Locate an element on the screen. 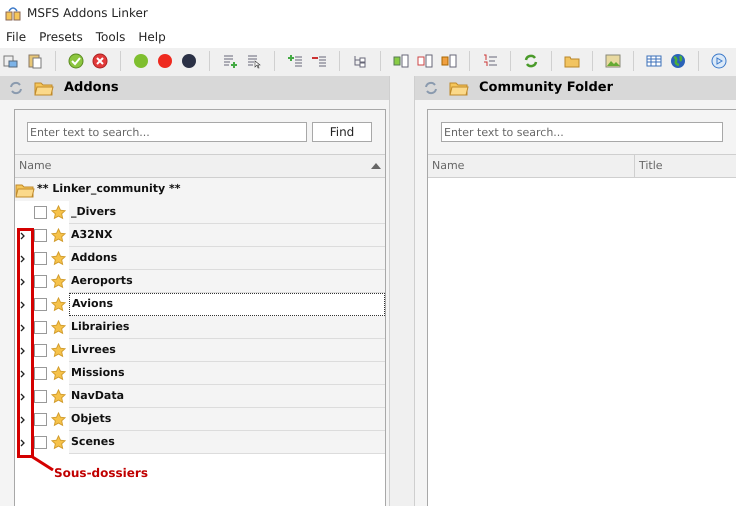 This screenshot has width=736, height=506. tree-item: A32NX is located at coordinates (227, 235).